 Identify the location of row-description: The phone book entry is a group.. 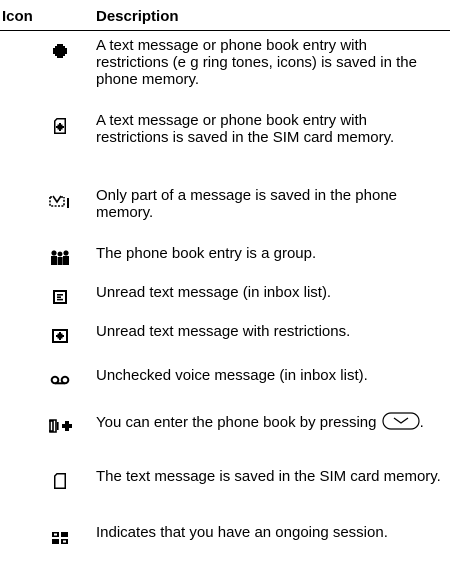
(206, 253).